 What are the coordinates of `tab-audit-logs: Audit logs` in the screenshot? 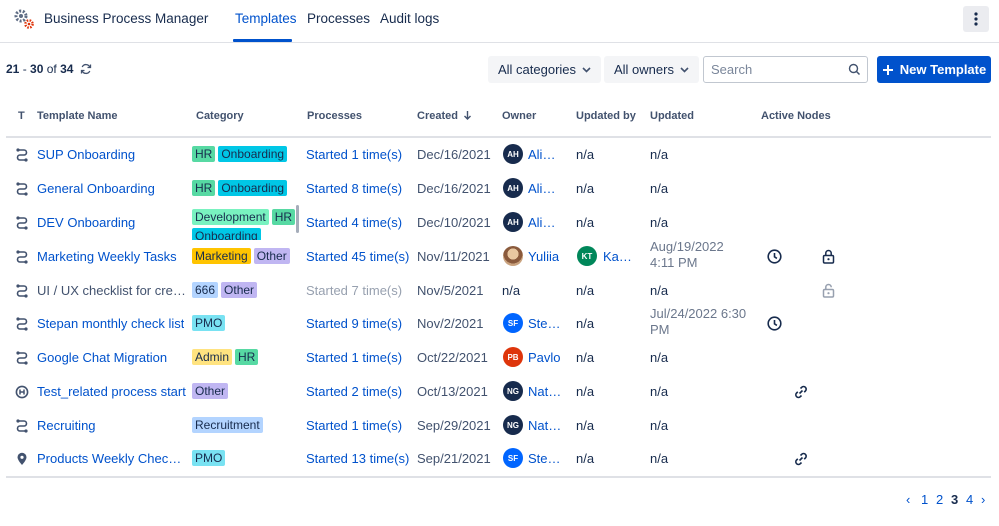 It's located at (409, 18).